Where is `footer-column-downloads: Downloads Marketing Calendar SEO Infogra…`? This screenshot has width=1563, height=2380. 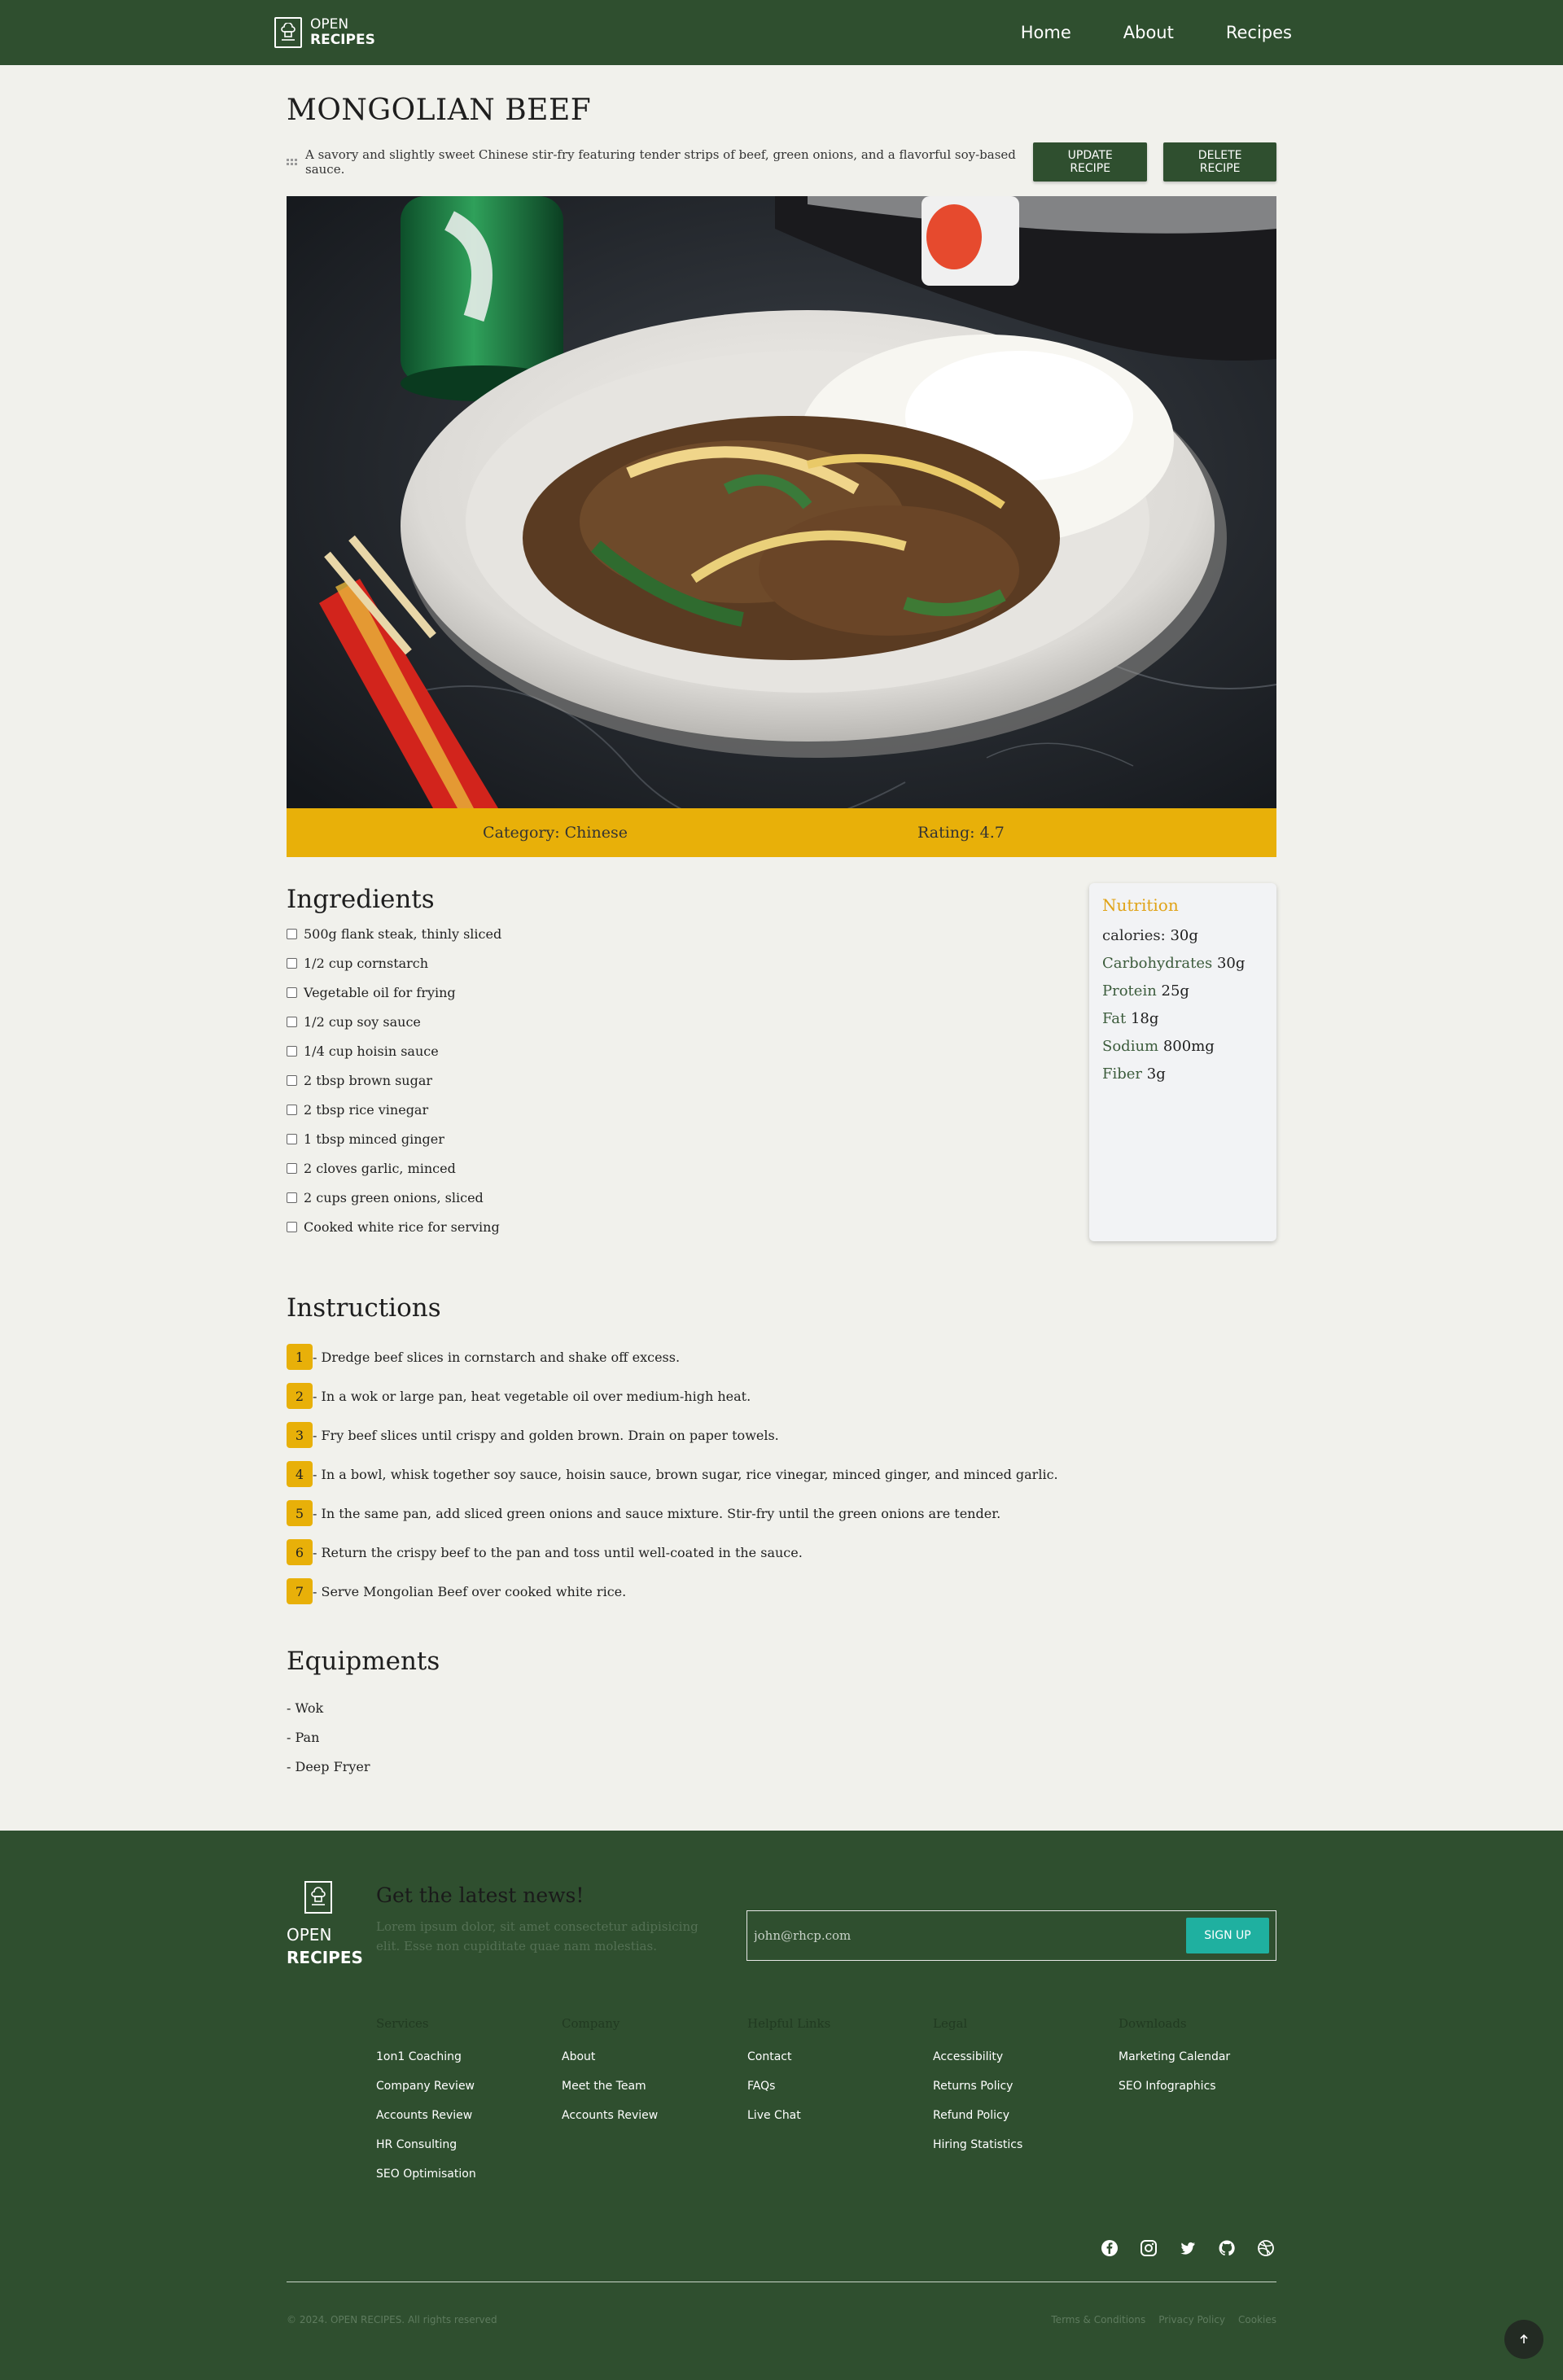 footer-column-downloads: Downloads Marketing Calendar SEO Infogra… is located at coordinates (1211, 2105).